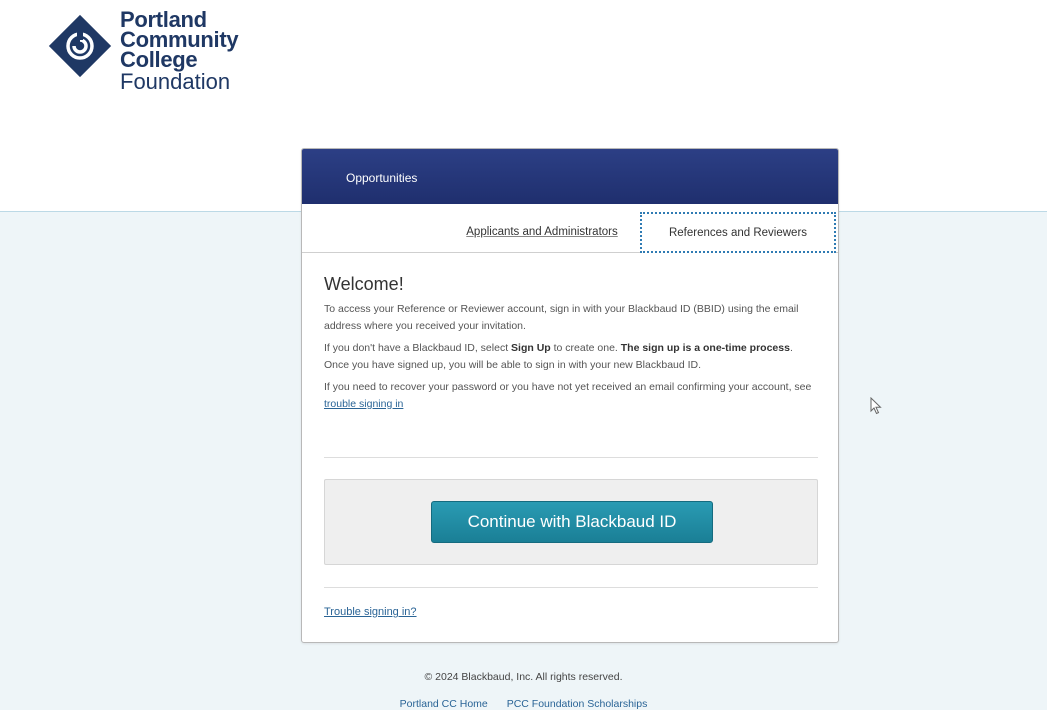  I want to click on pcc-spiral-diamond-icon, so click(80, 46).